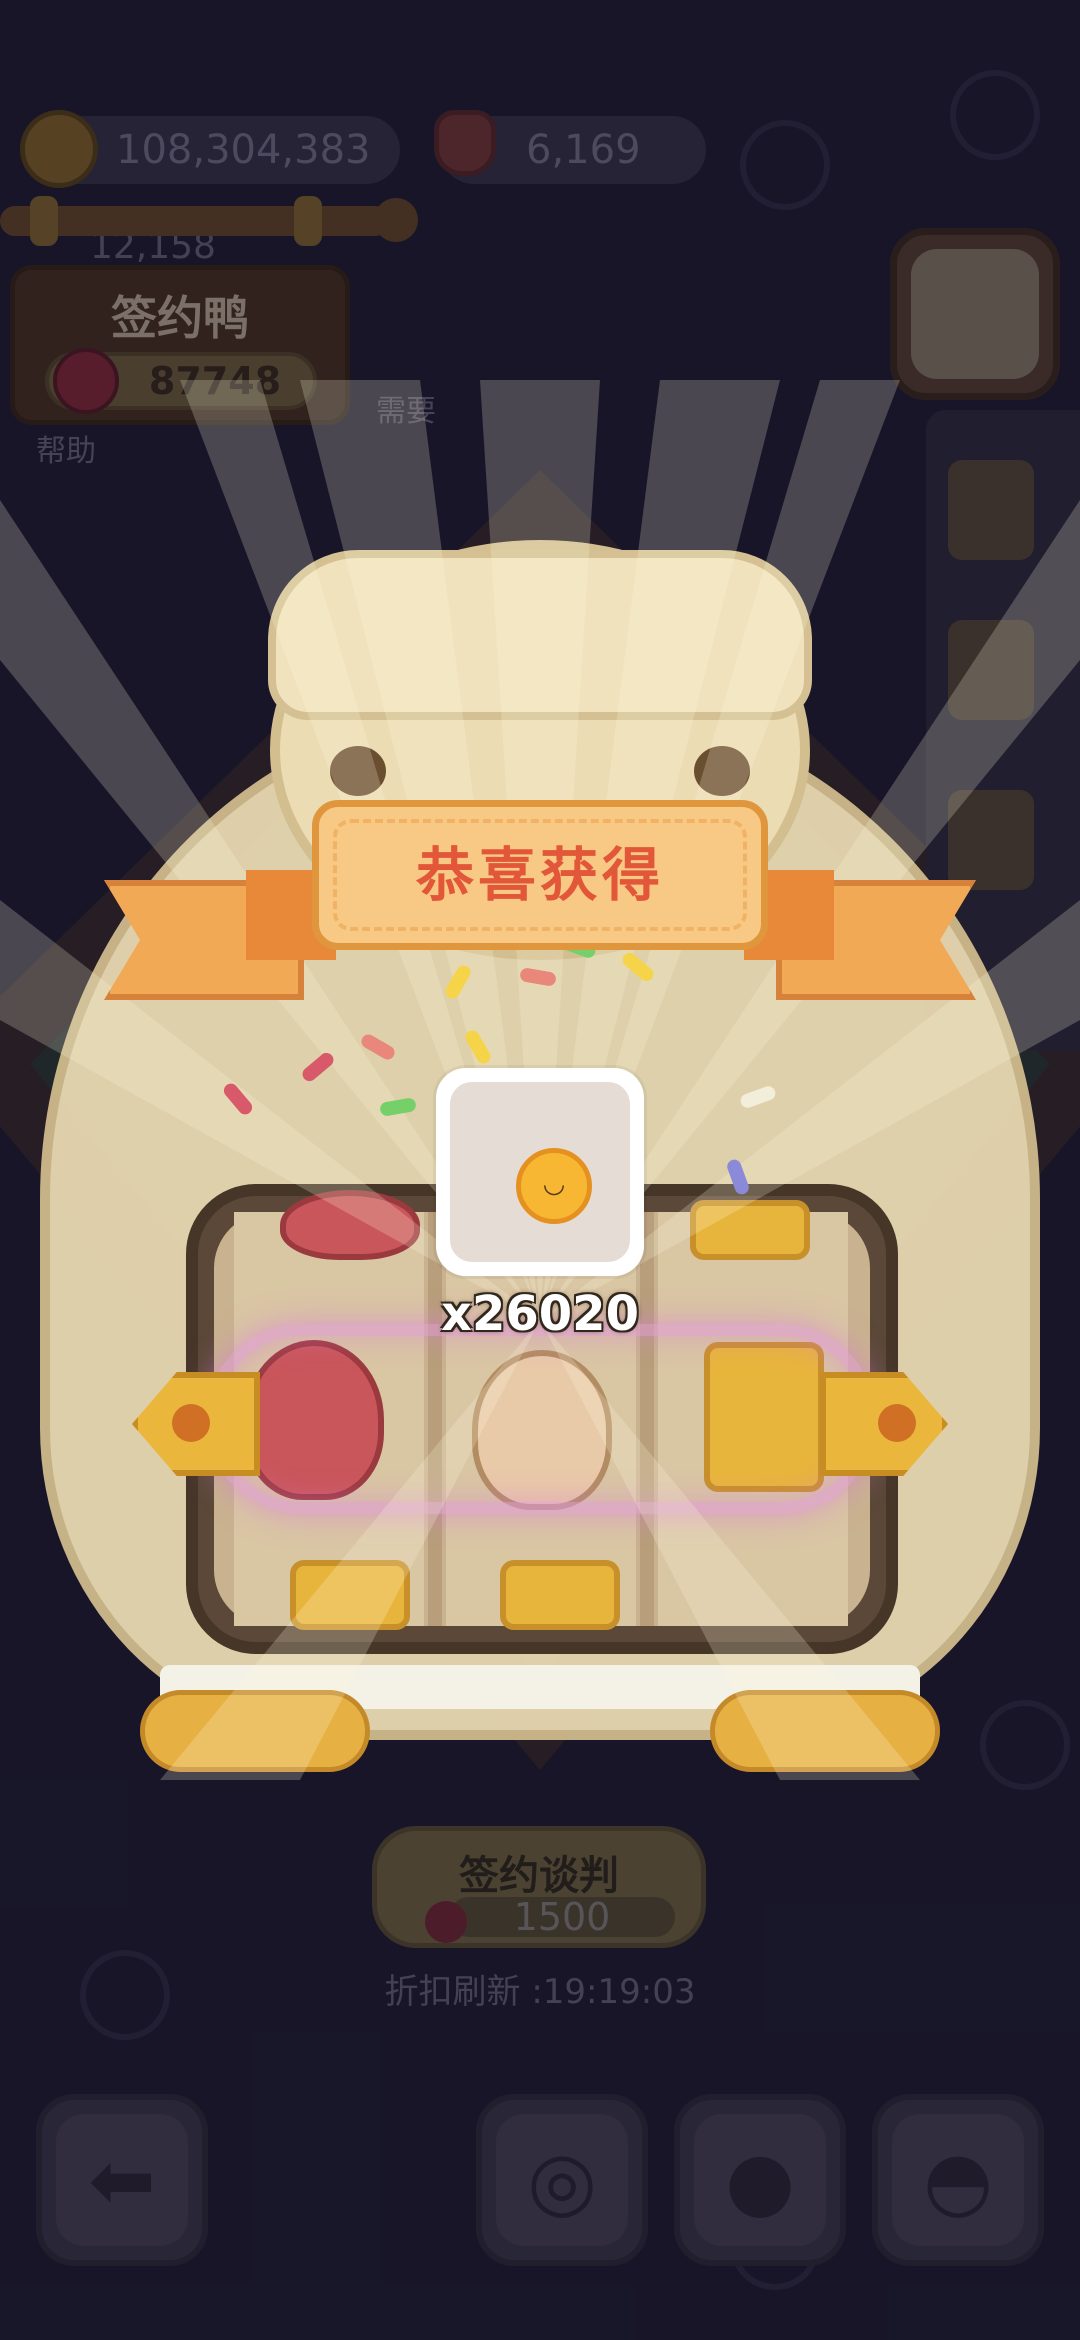  I want to click on reward-banner: 恭喜获得, so click(540, 875).